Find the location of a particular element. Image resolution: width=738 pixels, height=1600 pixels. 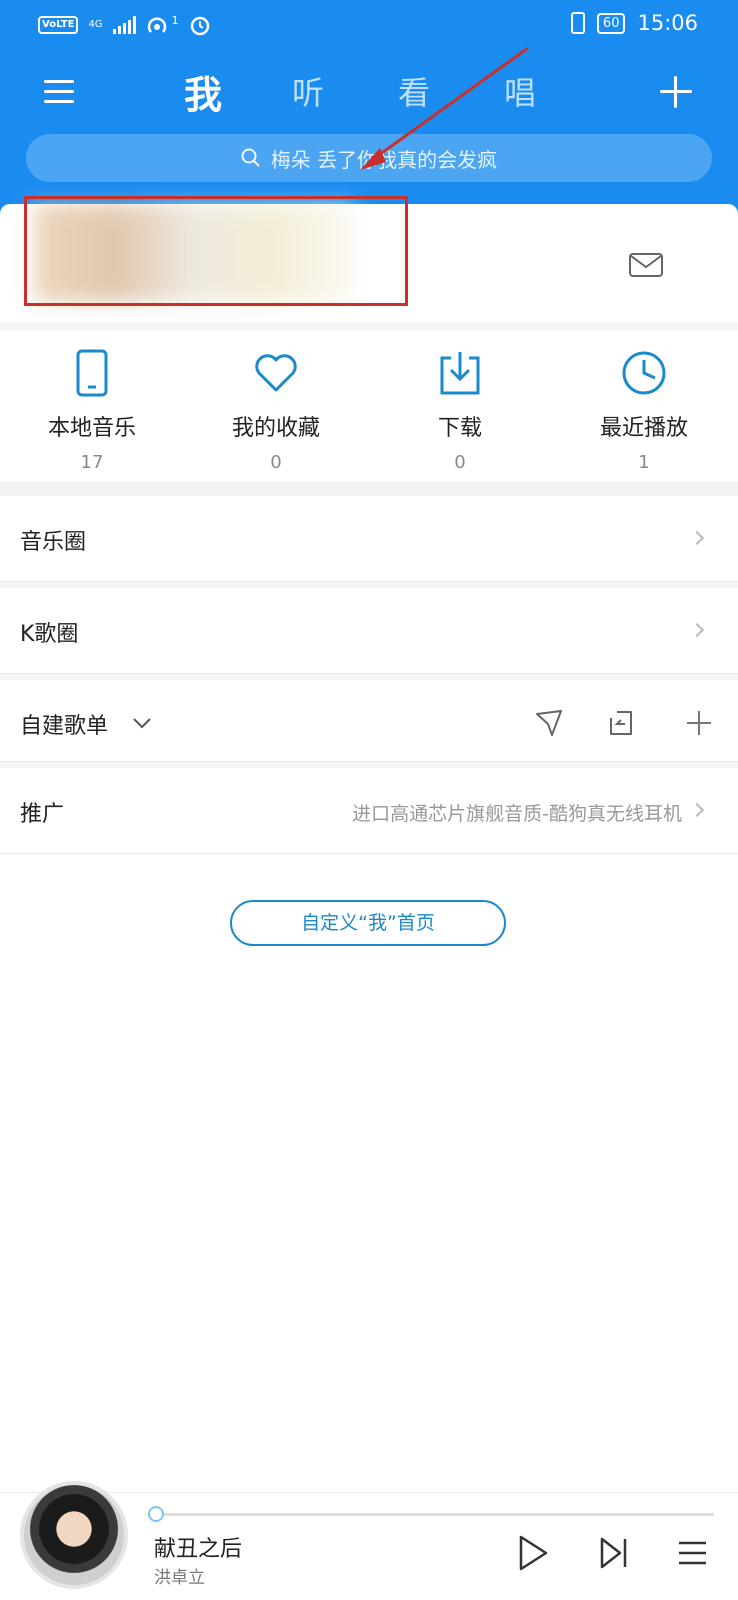

quick-count: 1 is located at coordinates (644, 462).